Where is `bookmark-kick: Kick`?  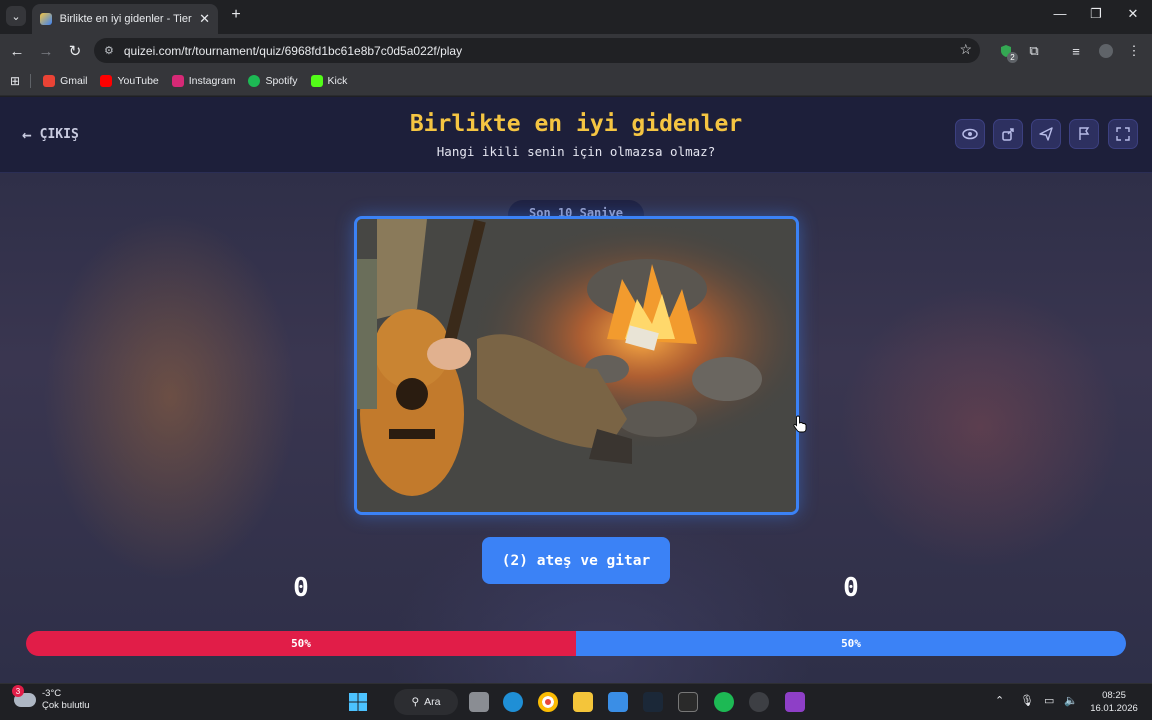 bookmark-kick: Kick is located at coordinates (329, 81).